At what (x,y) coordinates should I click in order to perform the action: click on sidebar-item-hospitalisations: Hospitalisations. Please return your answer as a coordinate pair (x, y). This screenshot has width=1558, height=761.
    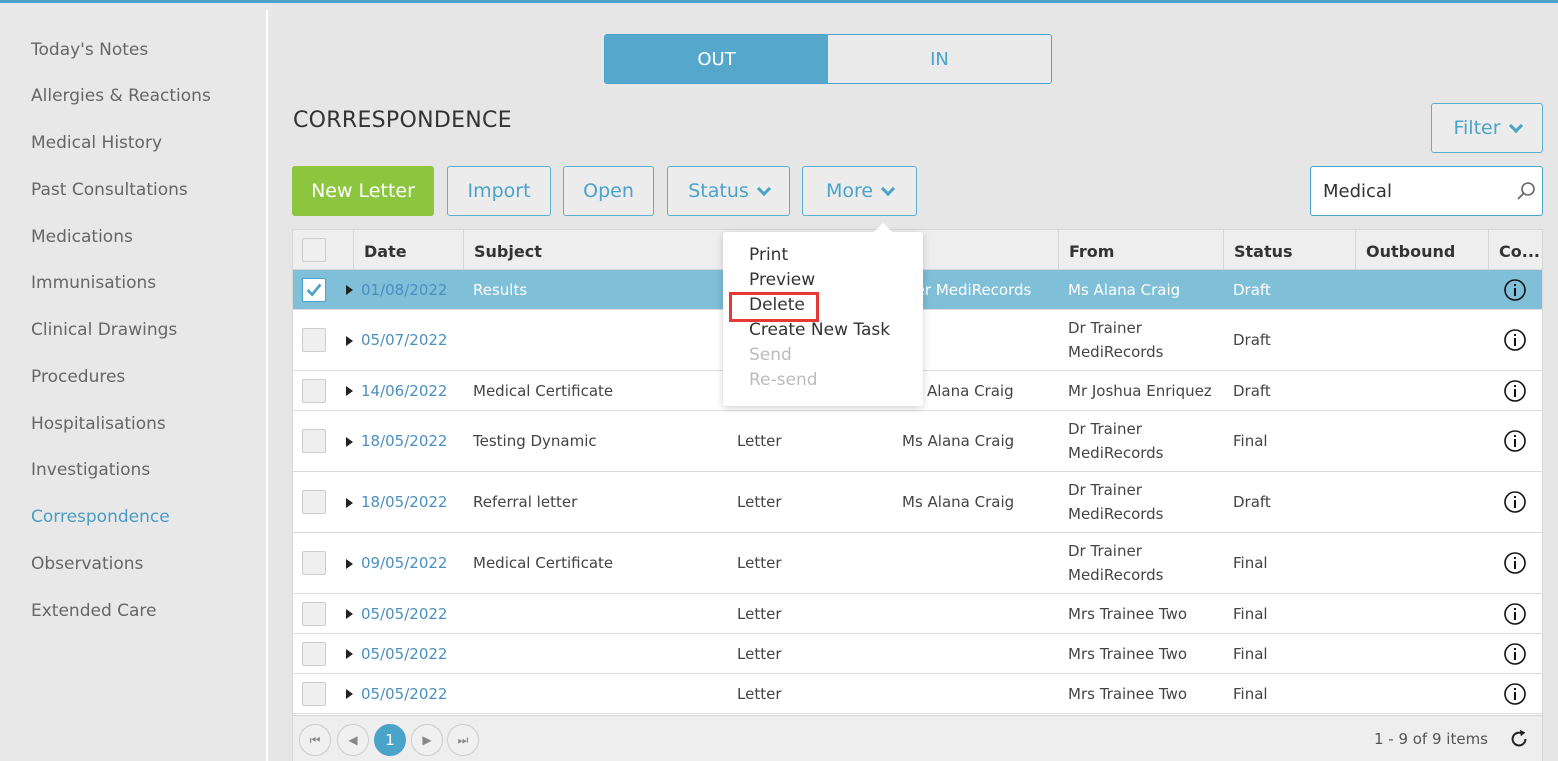
    Looking at the image, I should click on (98, 424).